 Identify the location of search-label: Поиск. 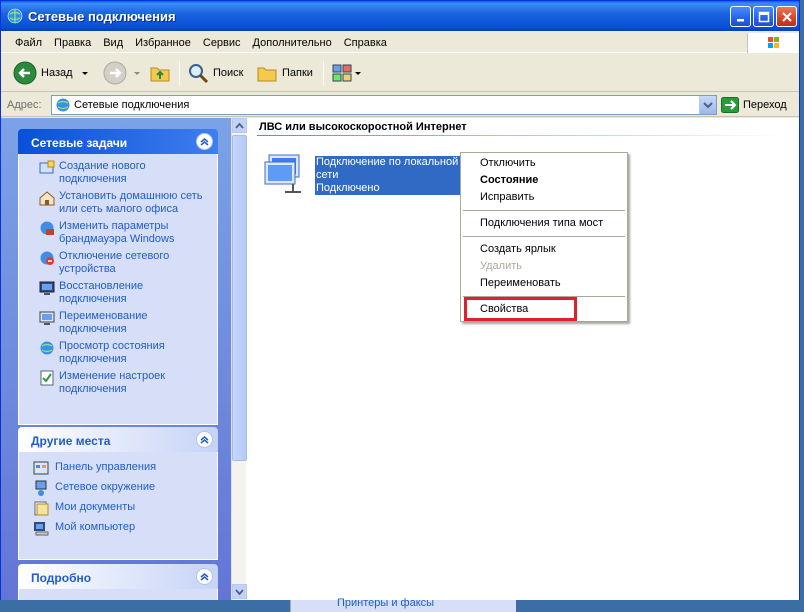
(228, 73).